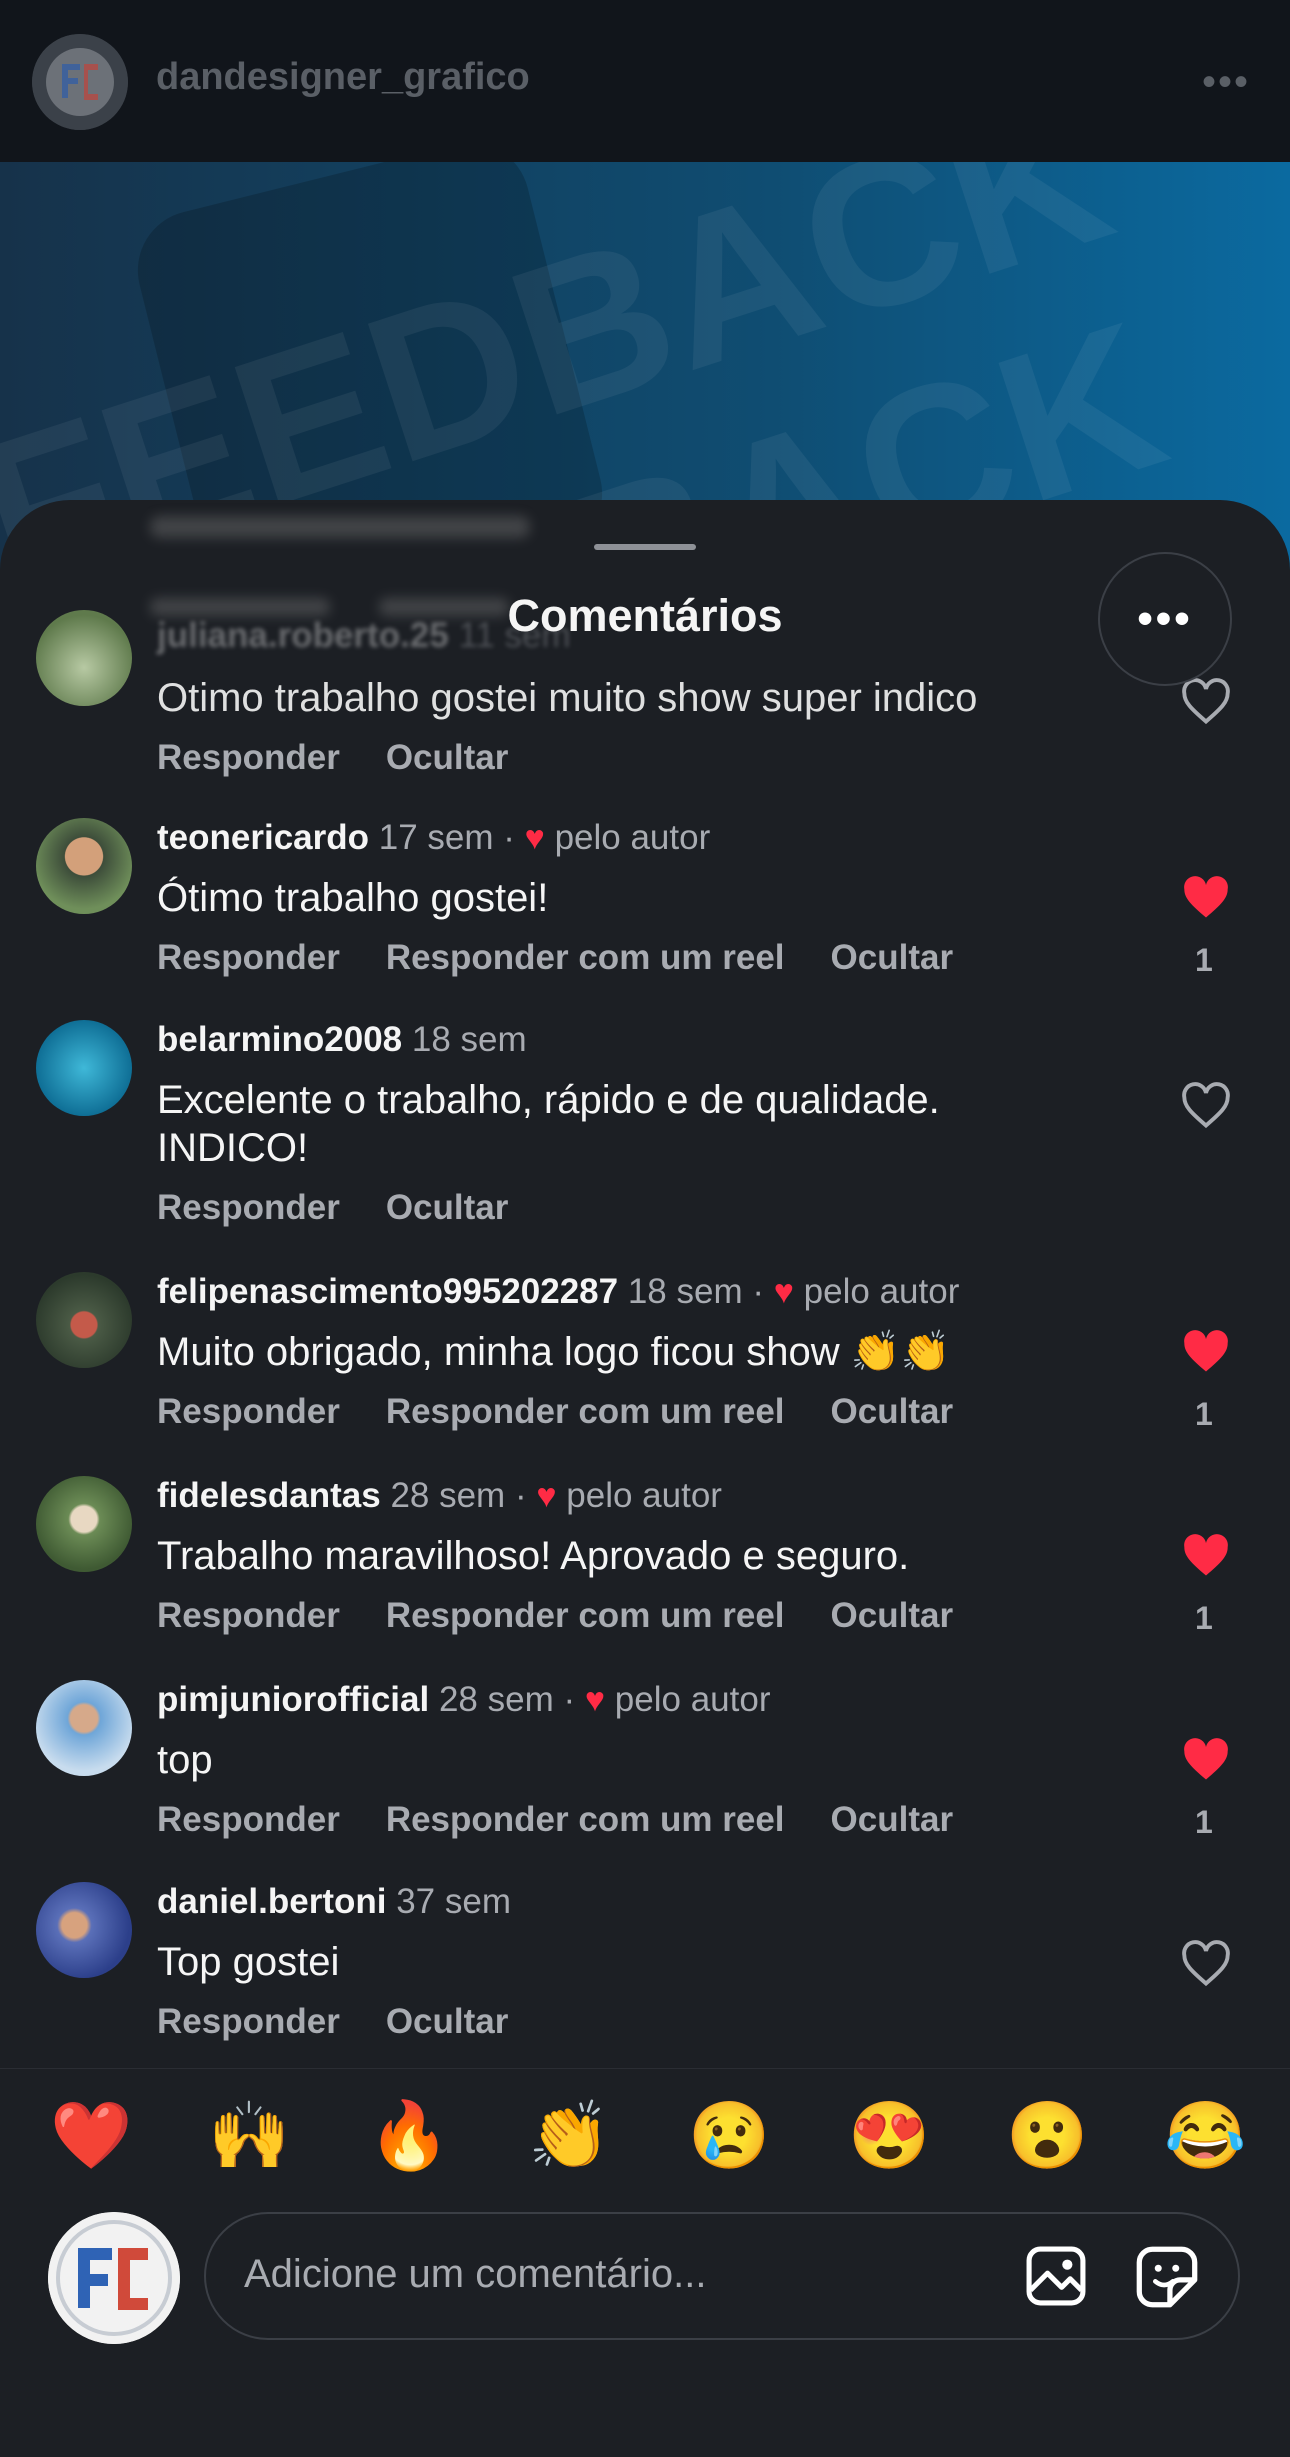 The height and width of the screenshot is (2457, 1290). Describe the element at coordinates (645, 2128) in the screenshot. I see `emoji-reaction-bar: ❤️ 🙌 🔥 👏 😢 😍 😮 😂` at that location.